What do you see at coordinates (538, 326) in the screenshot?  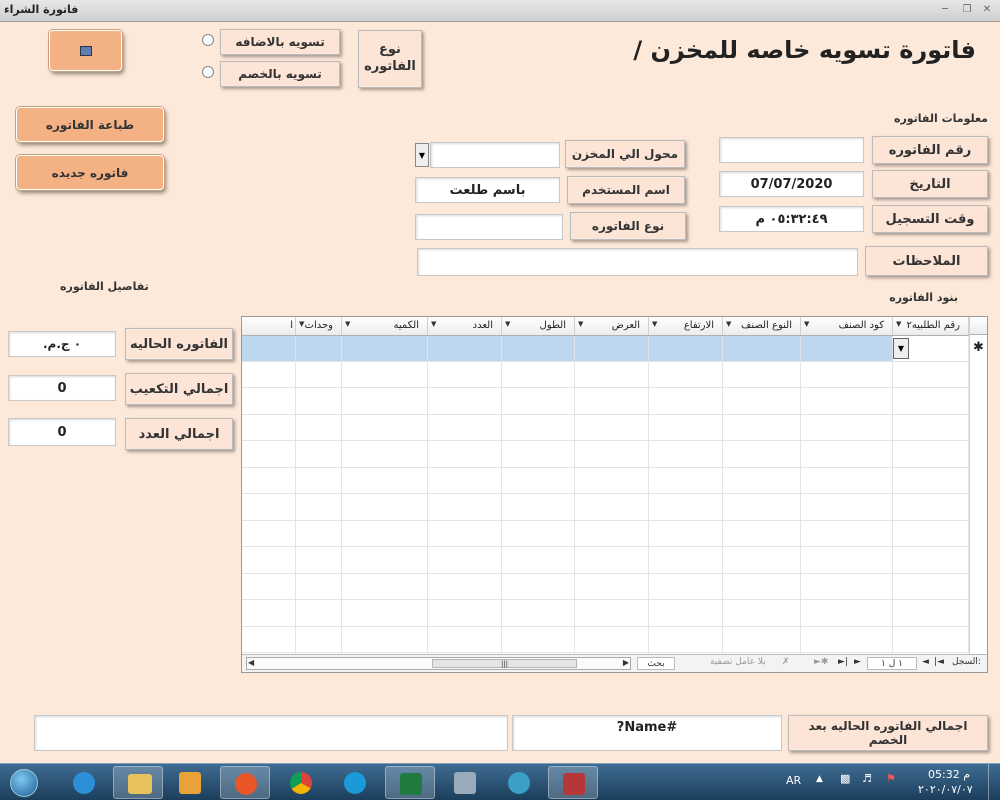 I see `col-header: الطول ▼` at bounding box center [538, 326].